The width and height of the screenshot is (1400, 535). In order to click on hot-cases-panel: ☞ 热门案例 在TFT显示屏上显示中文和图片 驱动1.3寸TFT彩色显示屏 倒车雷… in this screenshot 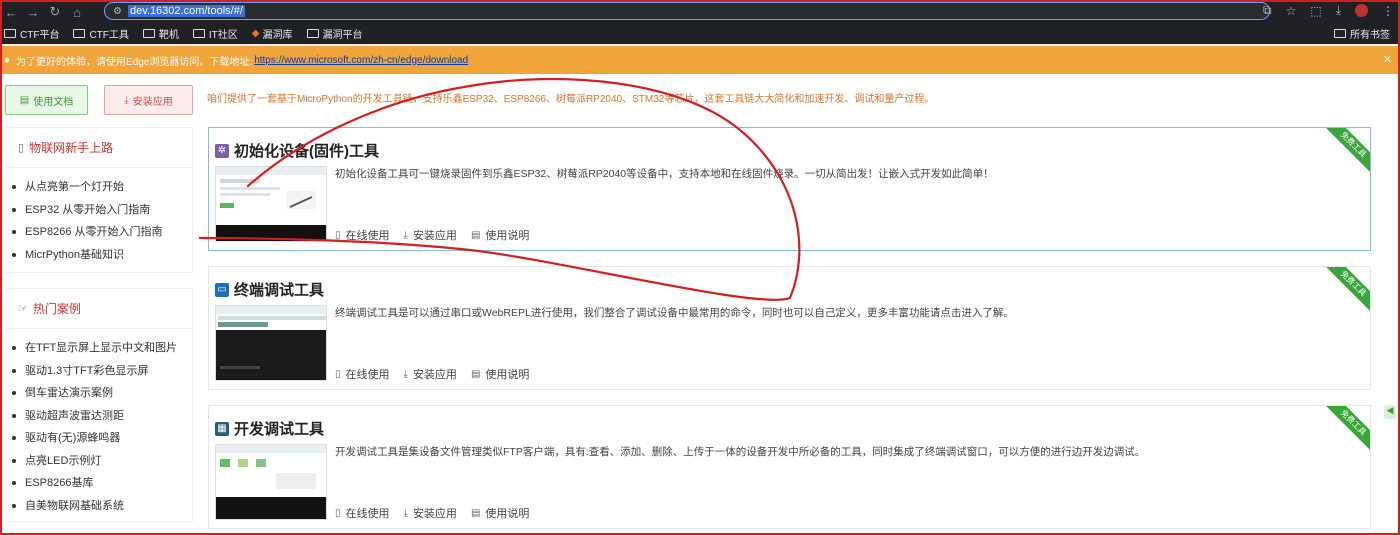, I will do `click(99, 405)`.